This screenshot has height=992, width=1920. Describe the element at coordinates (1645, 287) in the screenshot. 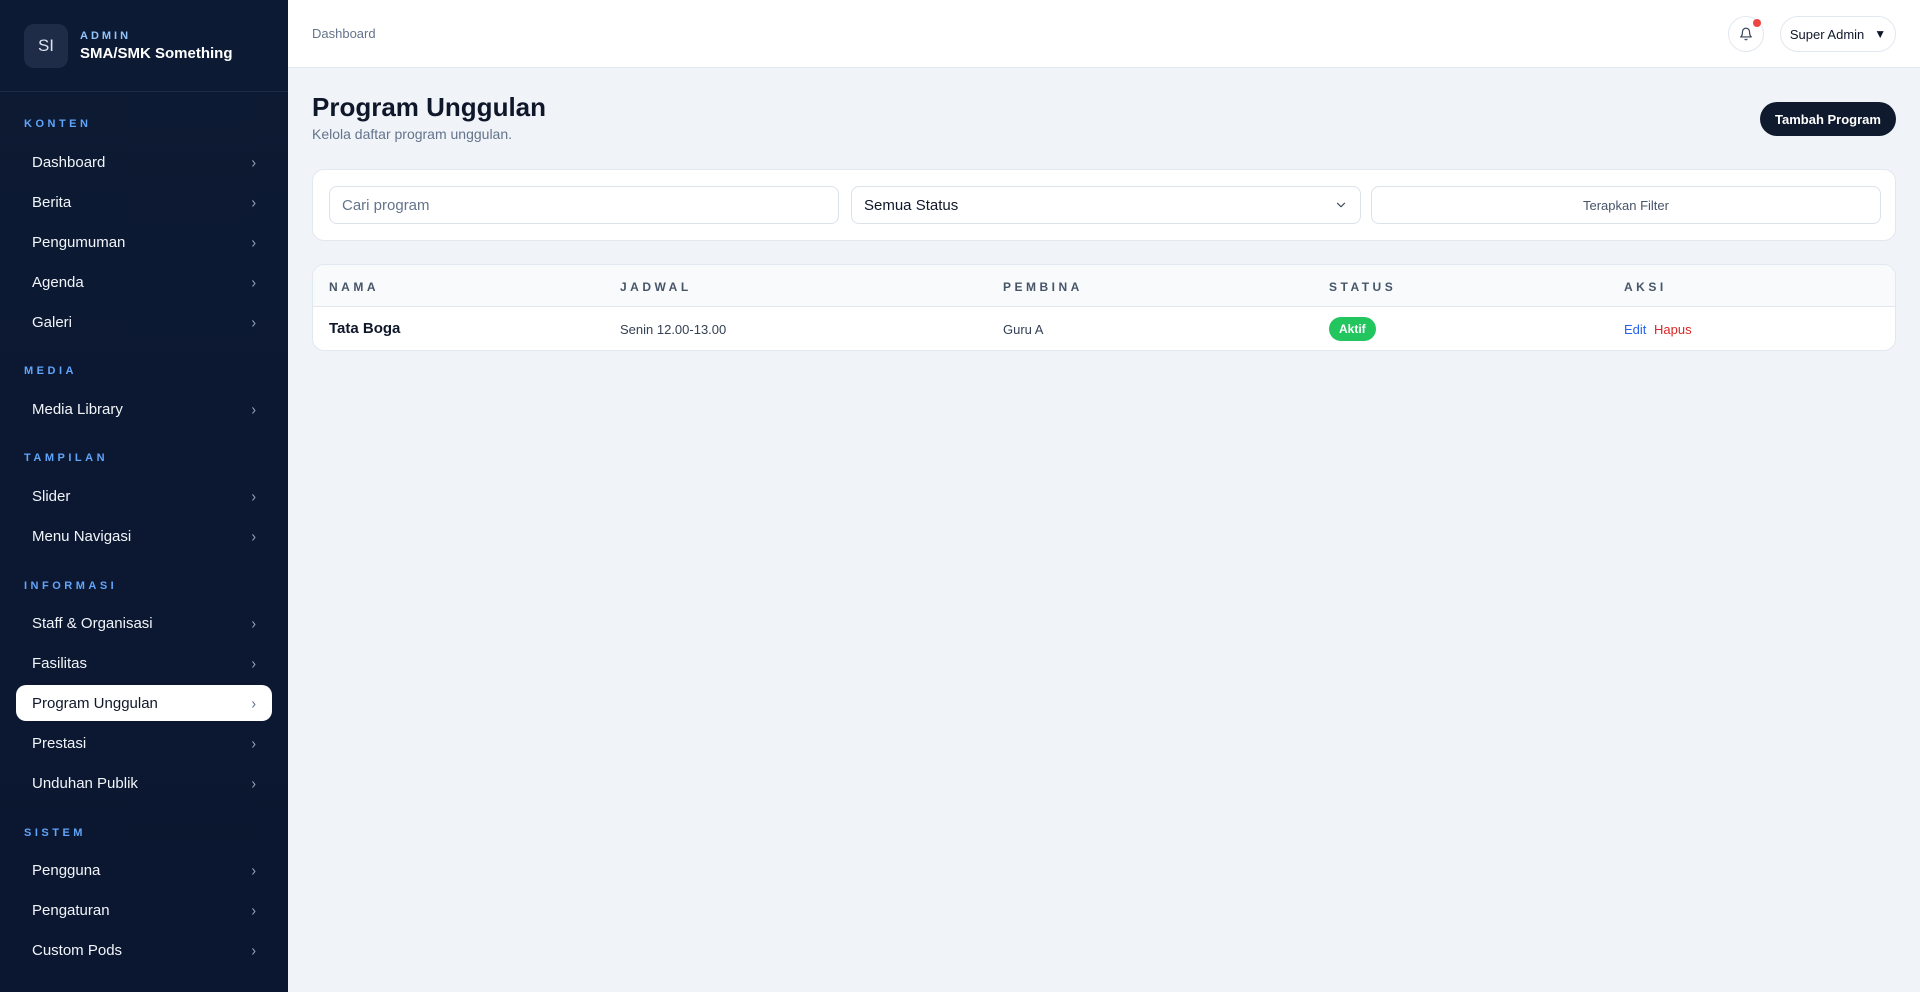

I see `column-header-aksi: AKSI` at that location.